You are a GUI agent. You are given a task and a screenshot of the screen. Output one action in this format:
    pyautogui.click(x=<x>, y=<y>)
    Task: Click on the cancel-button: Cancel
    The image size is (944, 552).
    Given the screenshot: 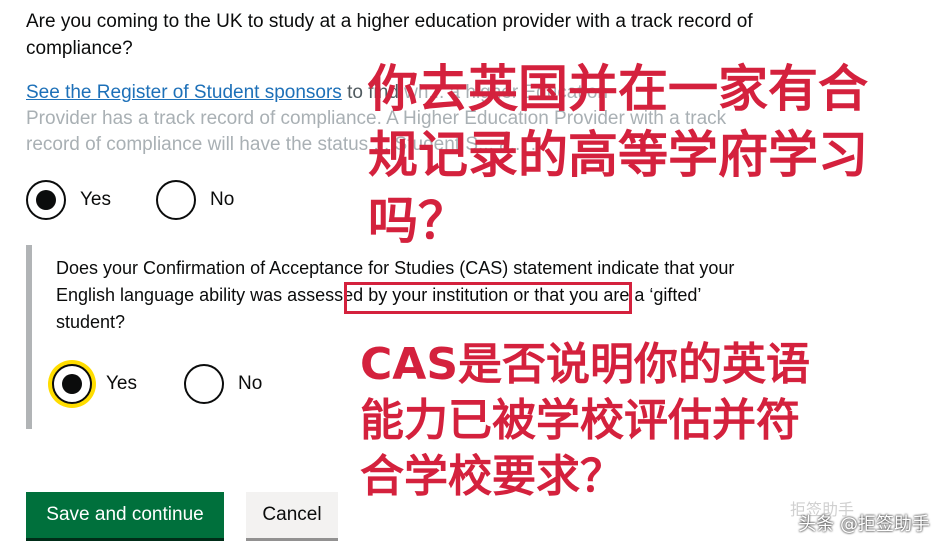 What is the action you would take?
    pyautogui.click(x=292, y=515)
    